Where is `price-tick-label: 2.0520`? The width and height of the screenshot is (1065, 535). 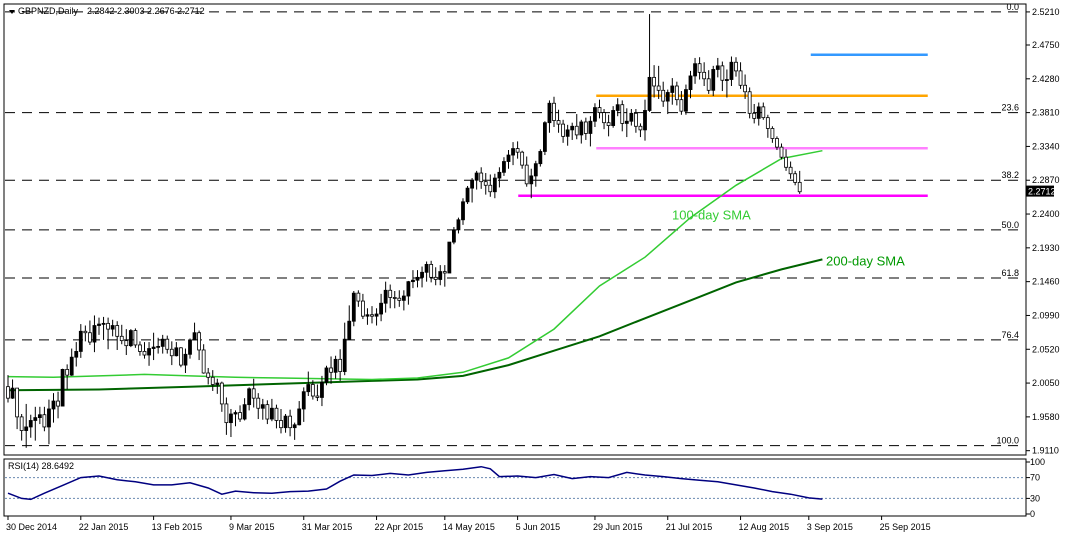 price-tick-label: 2.0520 is located at coordinates (1046, 349).